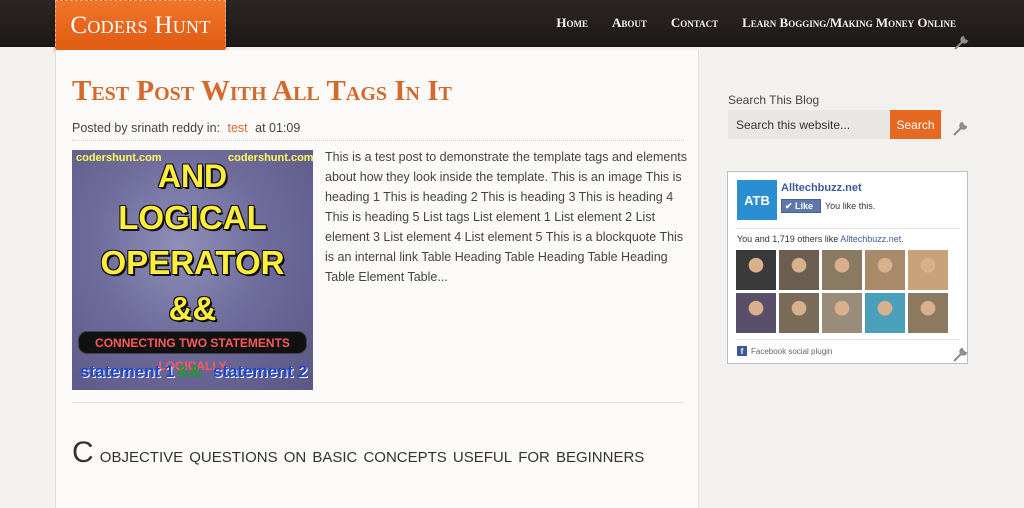 The height and width of the screenshot is (508, 1024). Describe the element at coordinates (629, 23) in the screenshot. I see `nav-about-link: About` at that location.